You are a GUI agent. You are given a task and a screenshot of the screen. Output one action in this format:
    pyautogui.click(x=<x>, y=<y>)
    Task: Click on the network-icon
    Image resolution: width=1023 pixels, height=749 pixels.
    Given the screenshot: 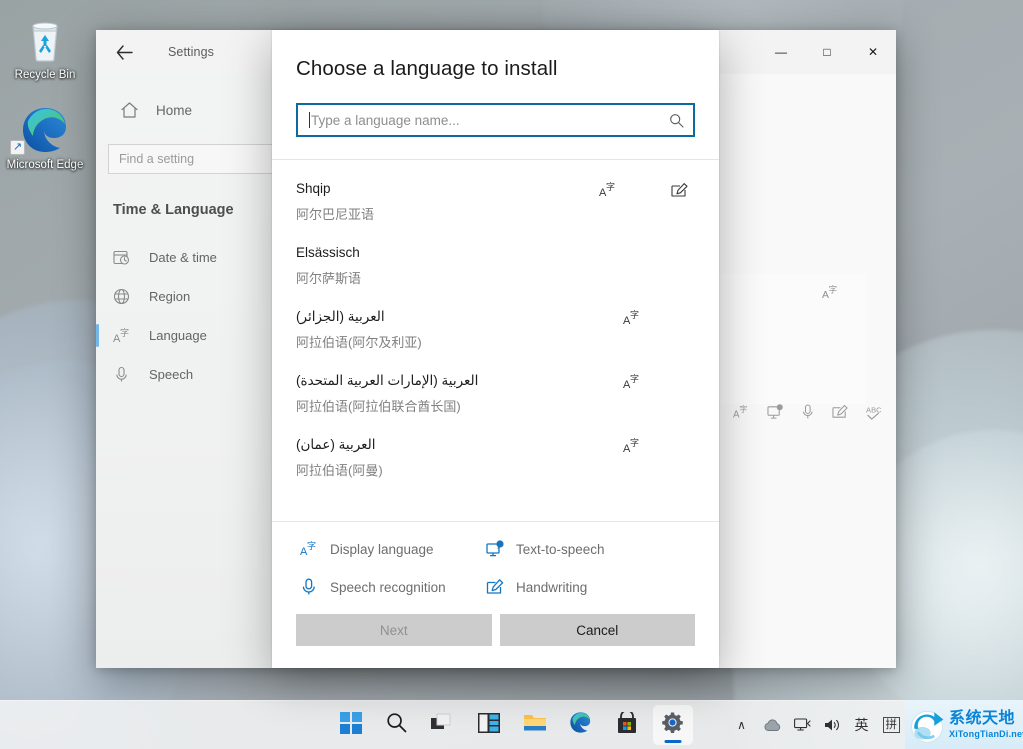 What is the action you would take?
    pyautogui.click(x=802, y=725)
    